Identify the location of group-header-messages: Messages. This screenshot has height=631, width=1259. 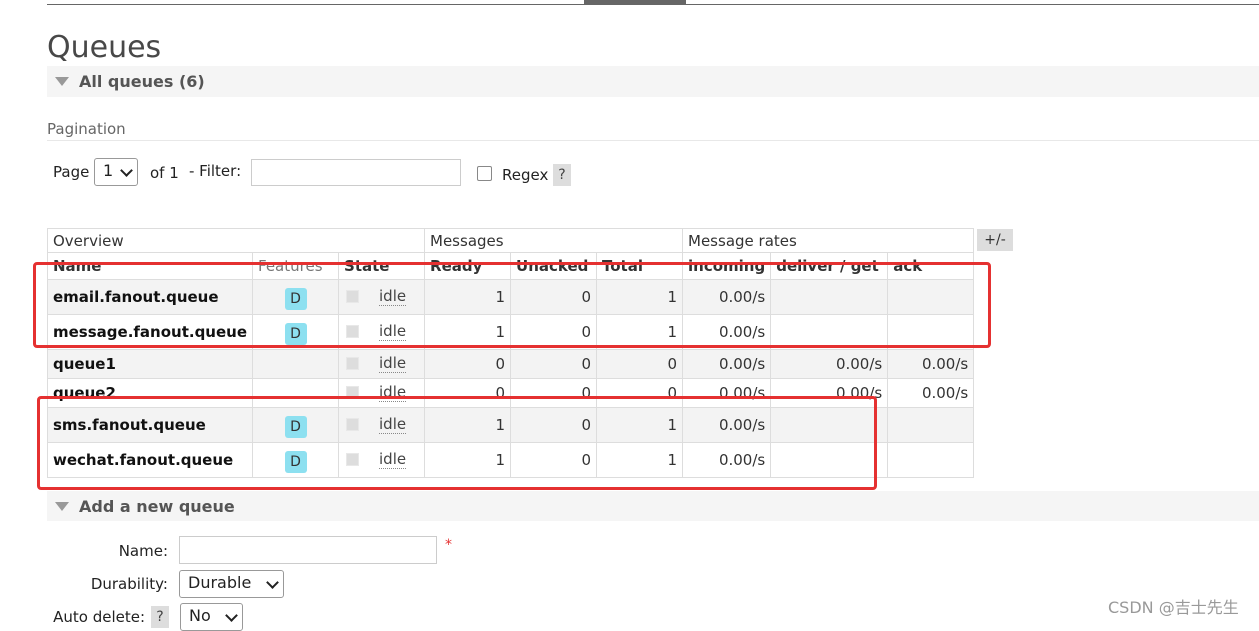
(554, 240).